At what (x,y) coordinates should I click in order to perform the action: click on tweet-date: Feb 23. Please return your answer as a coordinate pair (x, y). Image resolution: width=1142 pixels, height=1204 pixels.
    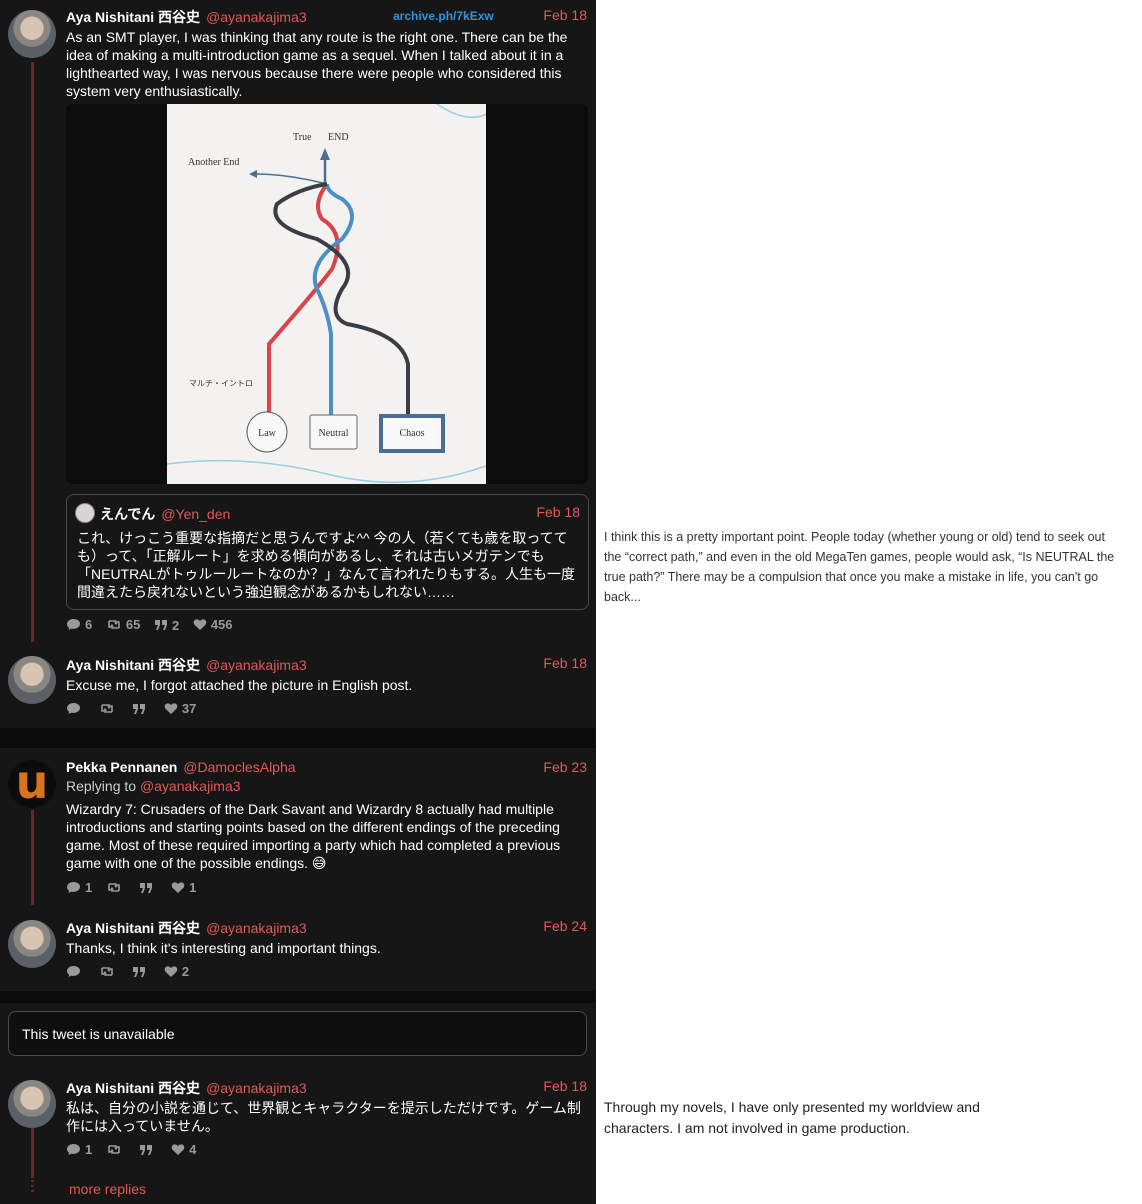
    Looking at the image, I should click on (565, 767).